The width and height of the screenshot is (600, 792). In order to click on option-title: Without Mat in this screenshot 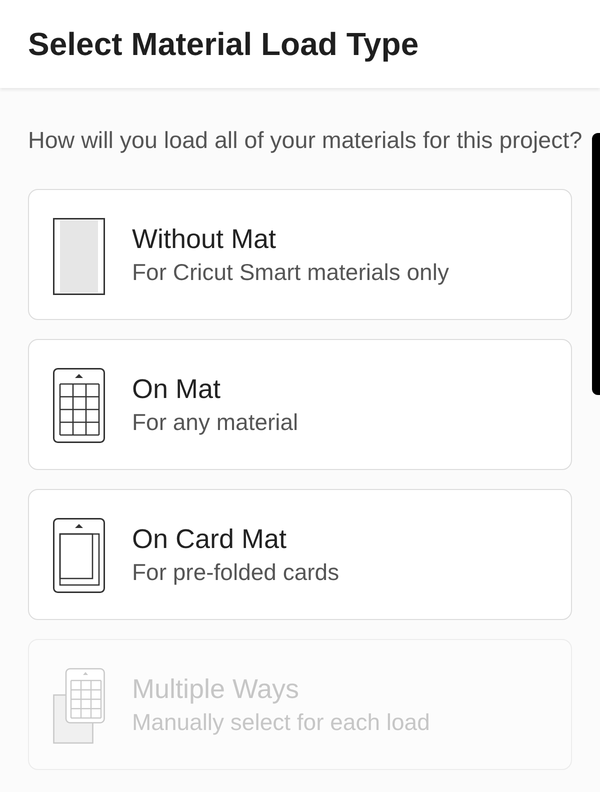, I will do `click(205, 239)`.